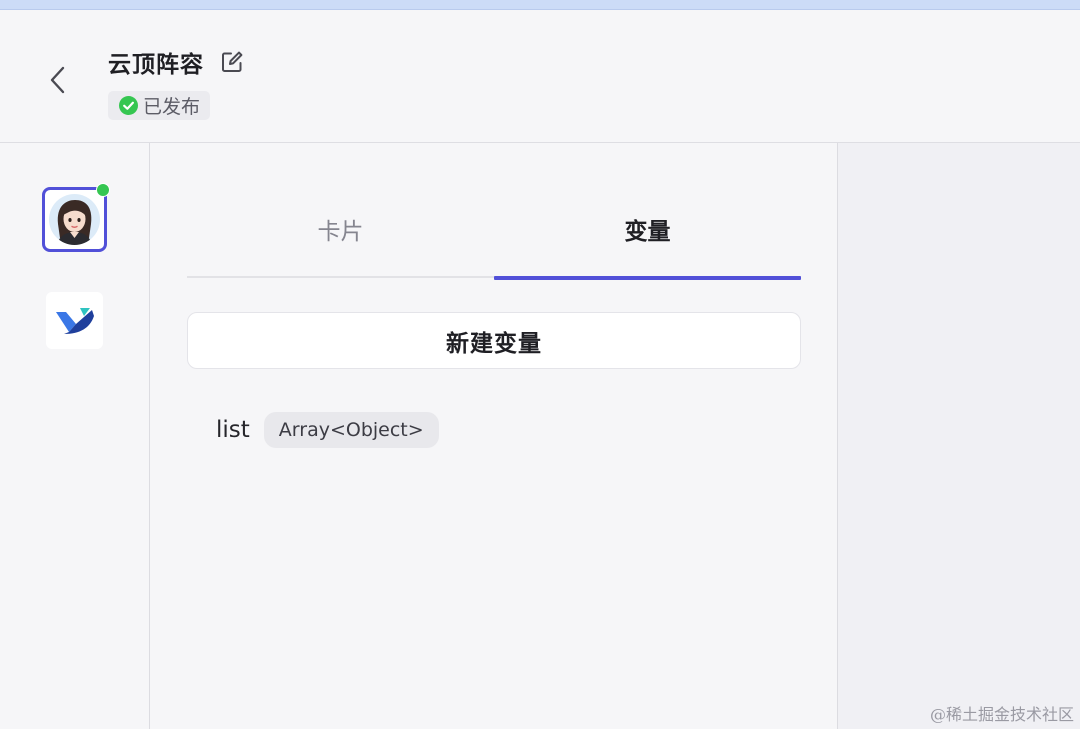 Image resolution: width=1080 pixels, height=729 pixels. I want to click on watermark: @稀土掘金技术社区, so click(1001, 714).